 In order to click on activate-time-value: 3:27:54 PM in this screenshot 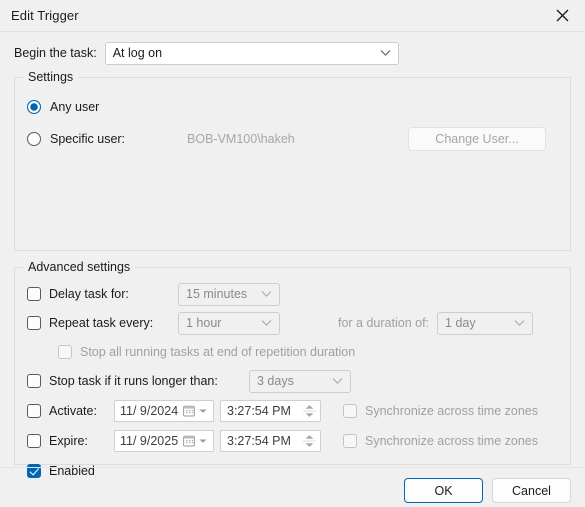, I will do `click(259, 411)`.